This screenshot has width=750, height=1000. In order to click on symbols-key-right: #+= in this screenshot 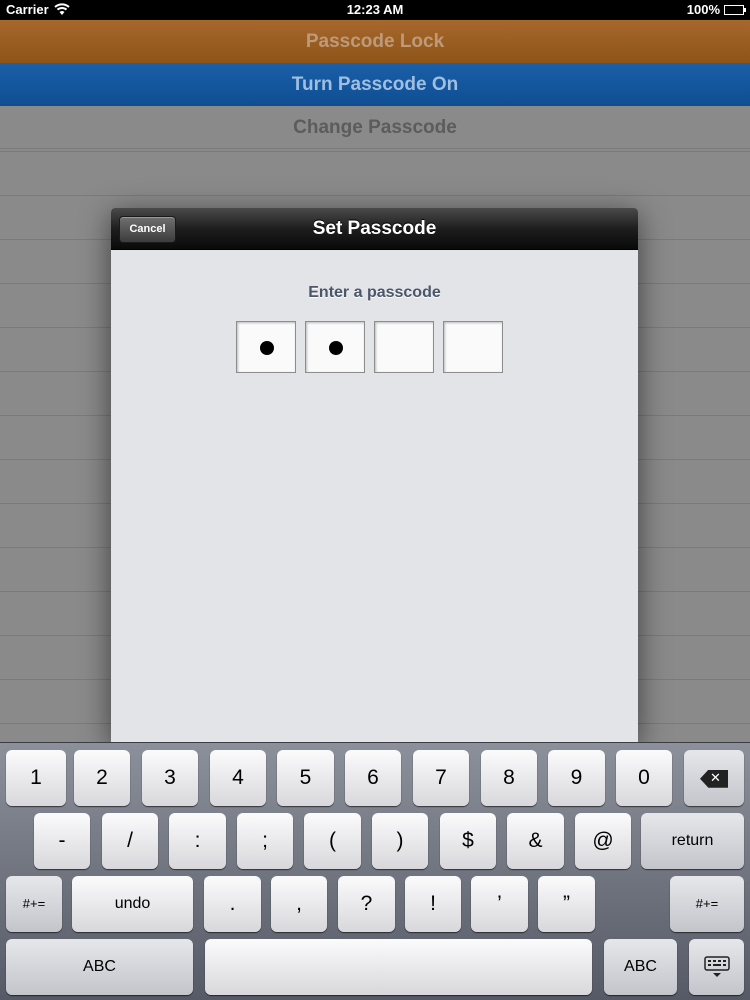, I will do `click(707, 904)`.